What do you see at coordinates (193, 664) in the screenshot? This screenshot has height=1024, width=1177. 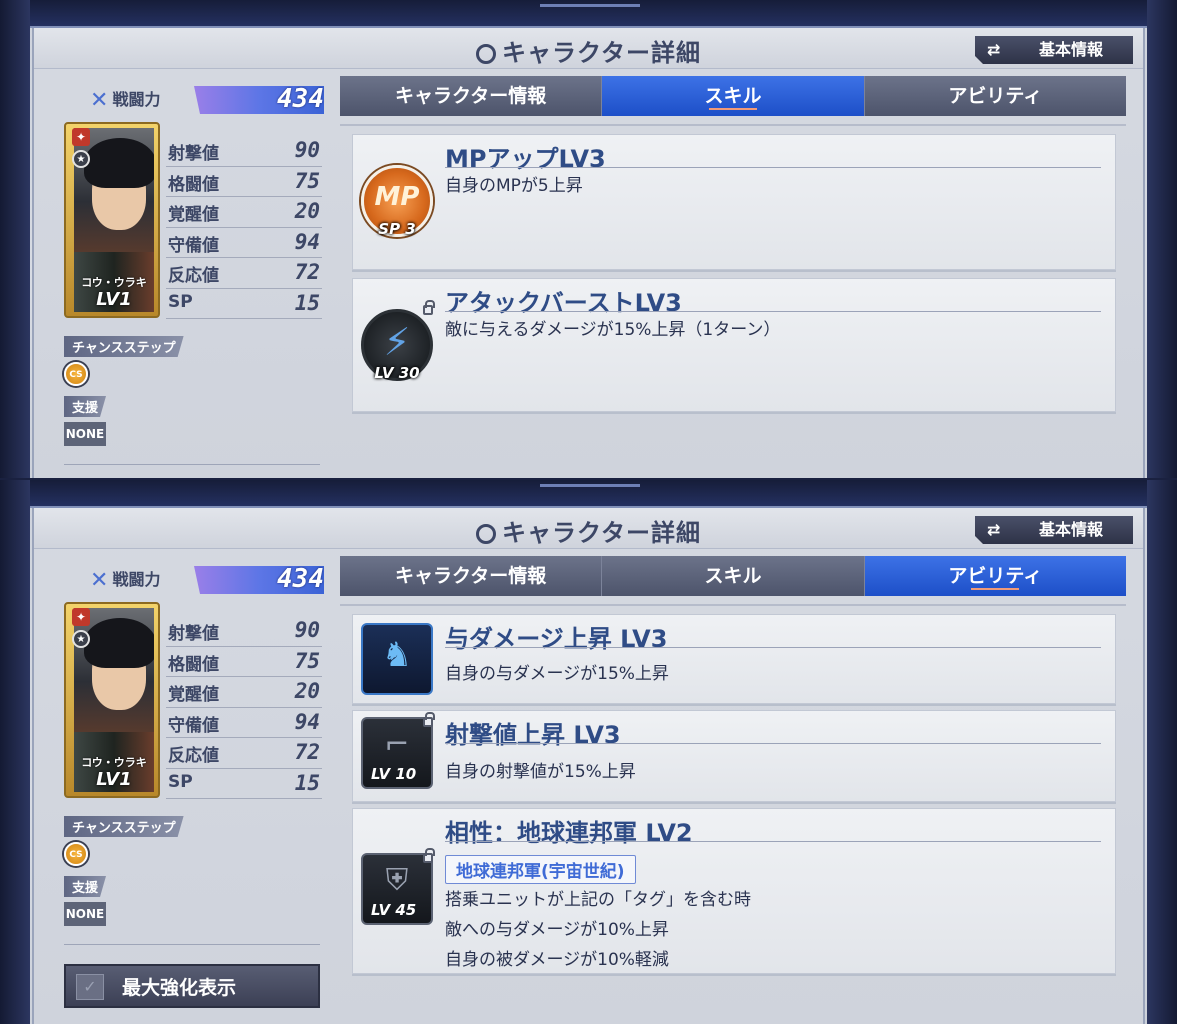 I see `stat-label: 格闘値` at bounding box center [193, 664].